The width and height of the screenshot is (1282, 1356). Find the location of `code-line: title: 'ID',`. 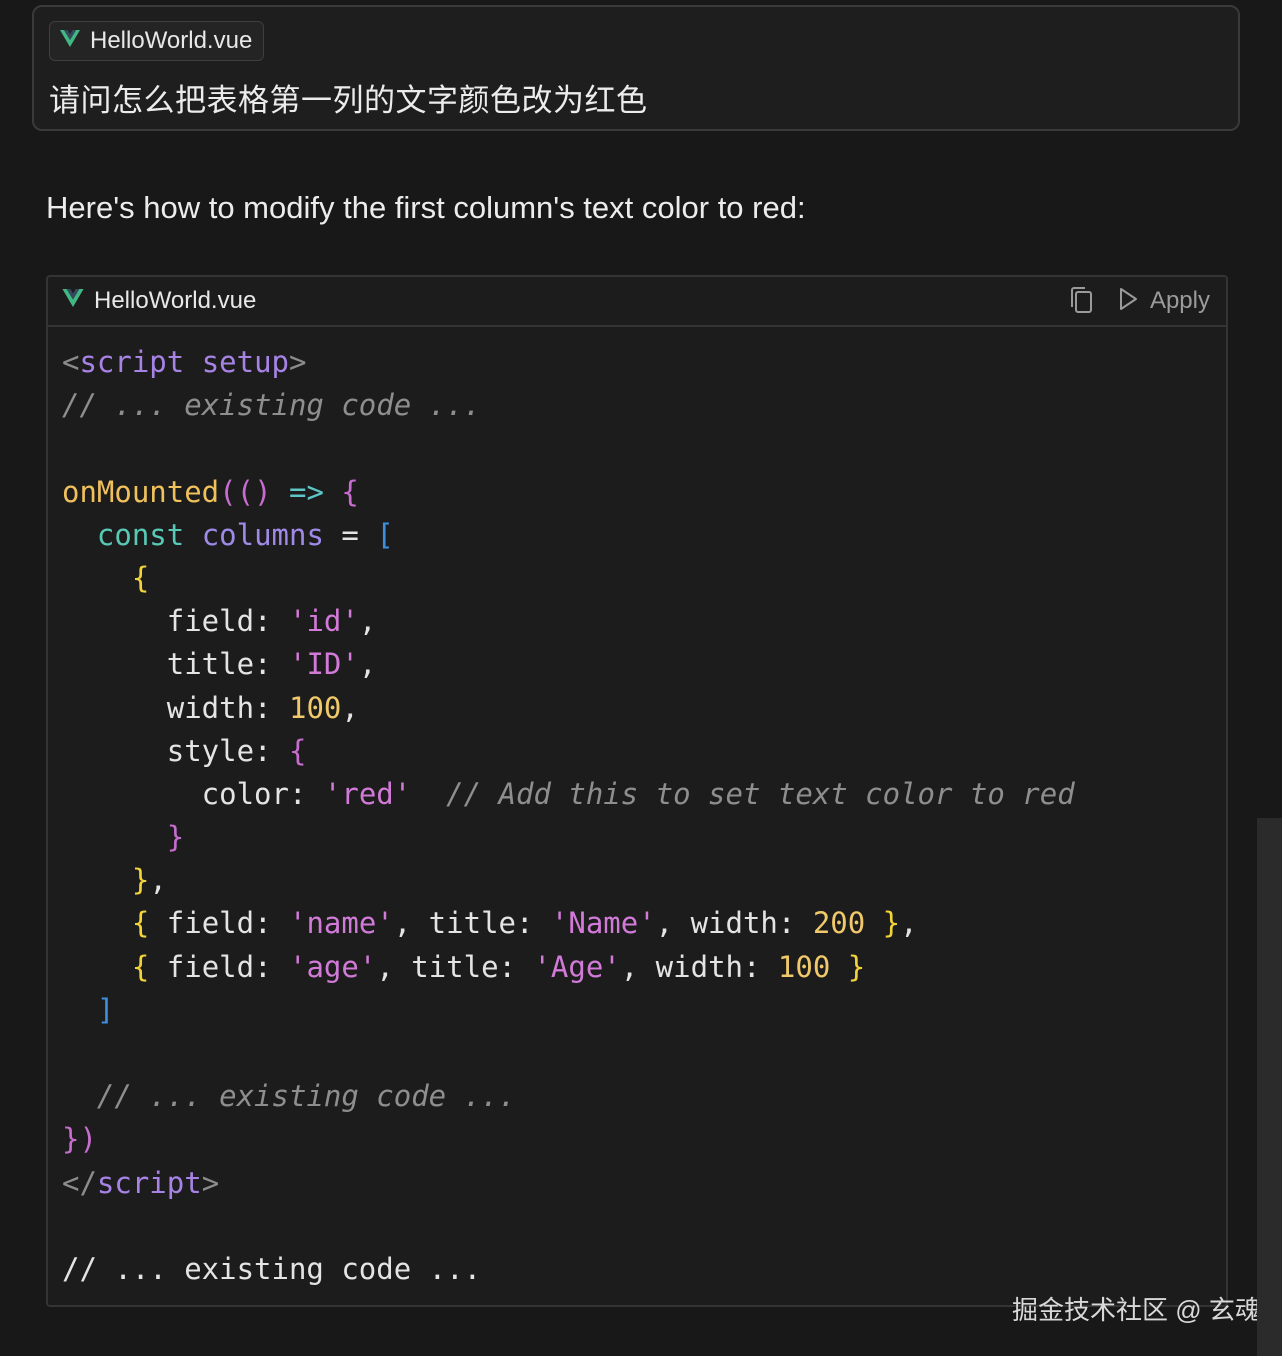

code-line: title: 'ID', is located at coordinates (568, 664).